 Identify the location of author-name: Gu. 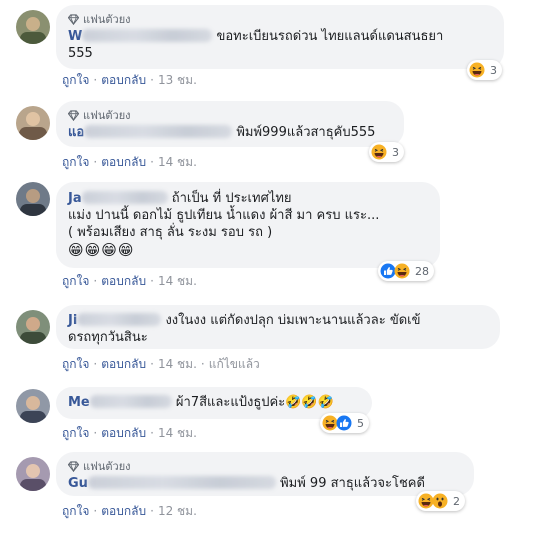
(172, 483).